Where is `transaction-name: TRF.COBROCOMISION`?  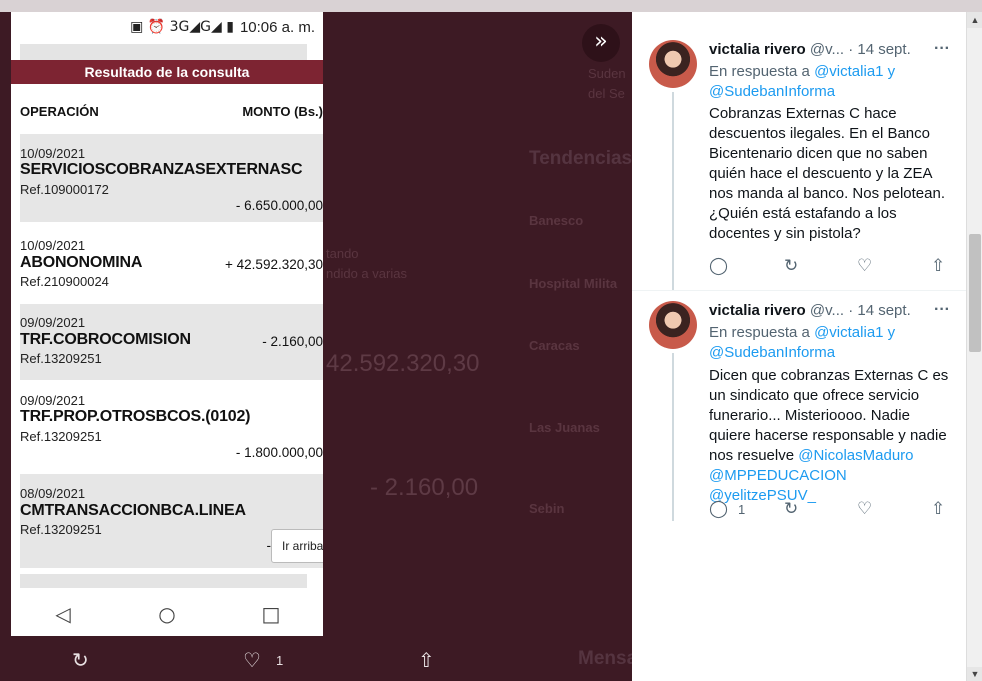 transaction-name: TRF.COBROCOMISION is located at coordinates (105, 339).